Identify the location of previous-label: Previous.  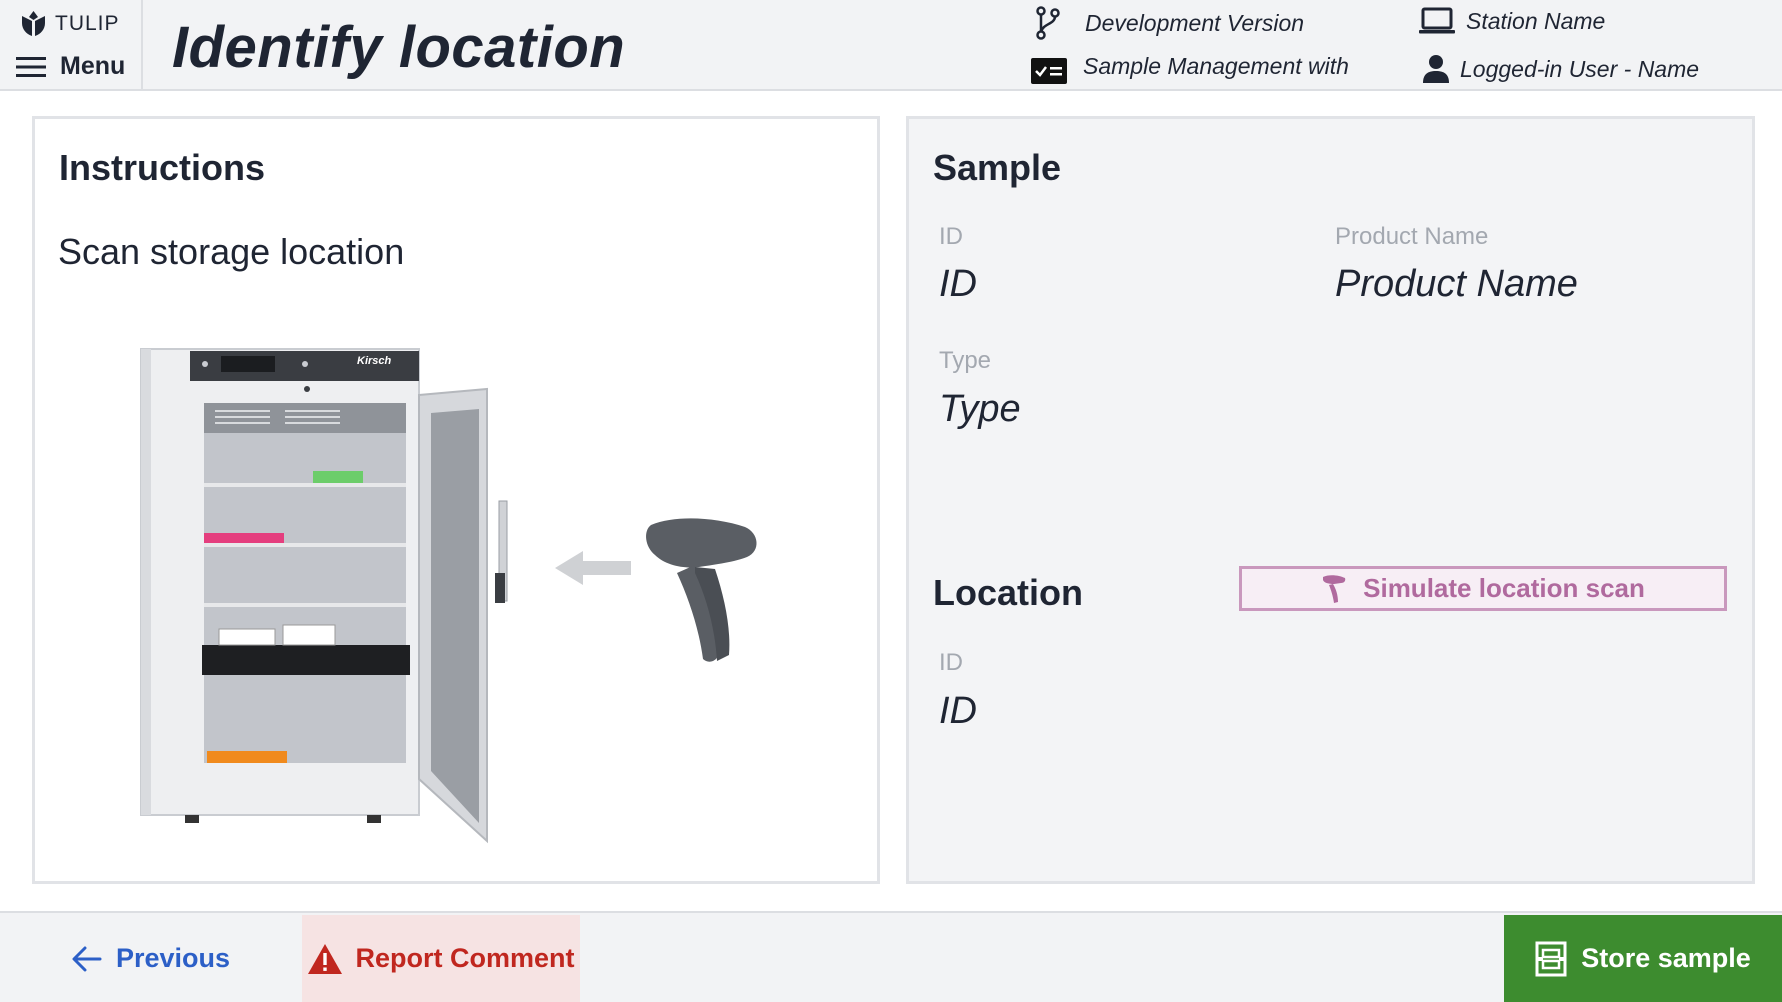
(173, 958).